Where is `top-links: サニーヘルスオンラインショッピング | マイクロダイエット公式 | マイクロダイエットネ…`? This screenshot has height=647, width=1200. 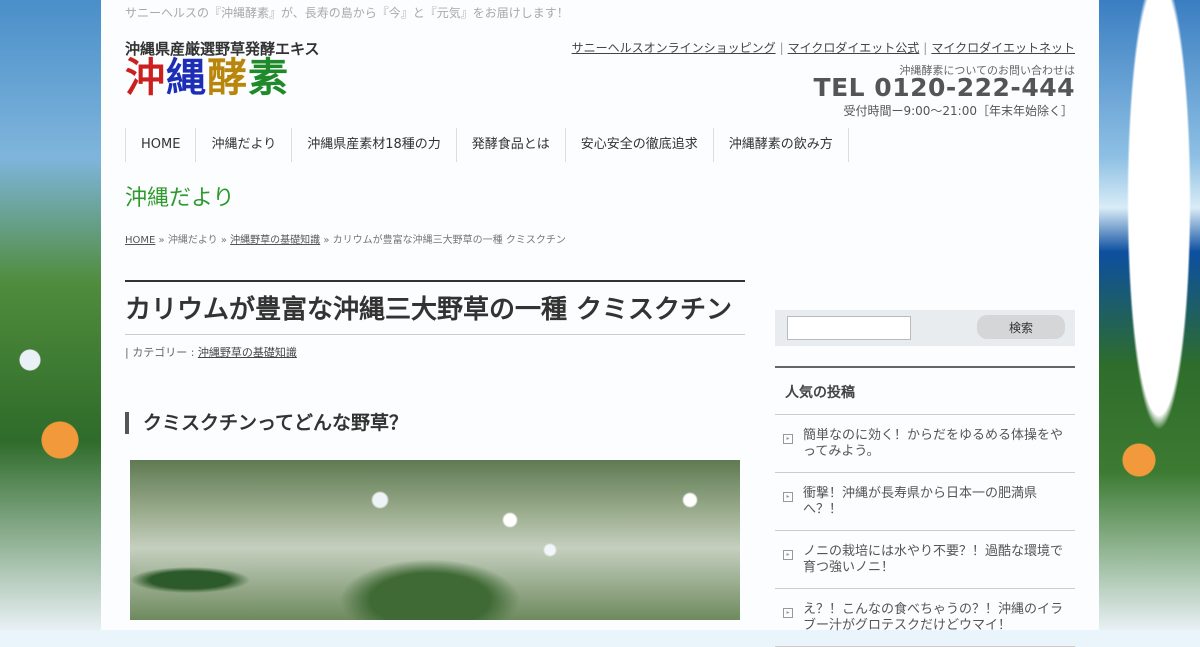 top-links: サニーヘルスオンラインショッピング | マイクロダイエット公式 | マイクロダイエットネ… is located at coordinates (823, 47).